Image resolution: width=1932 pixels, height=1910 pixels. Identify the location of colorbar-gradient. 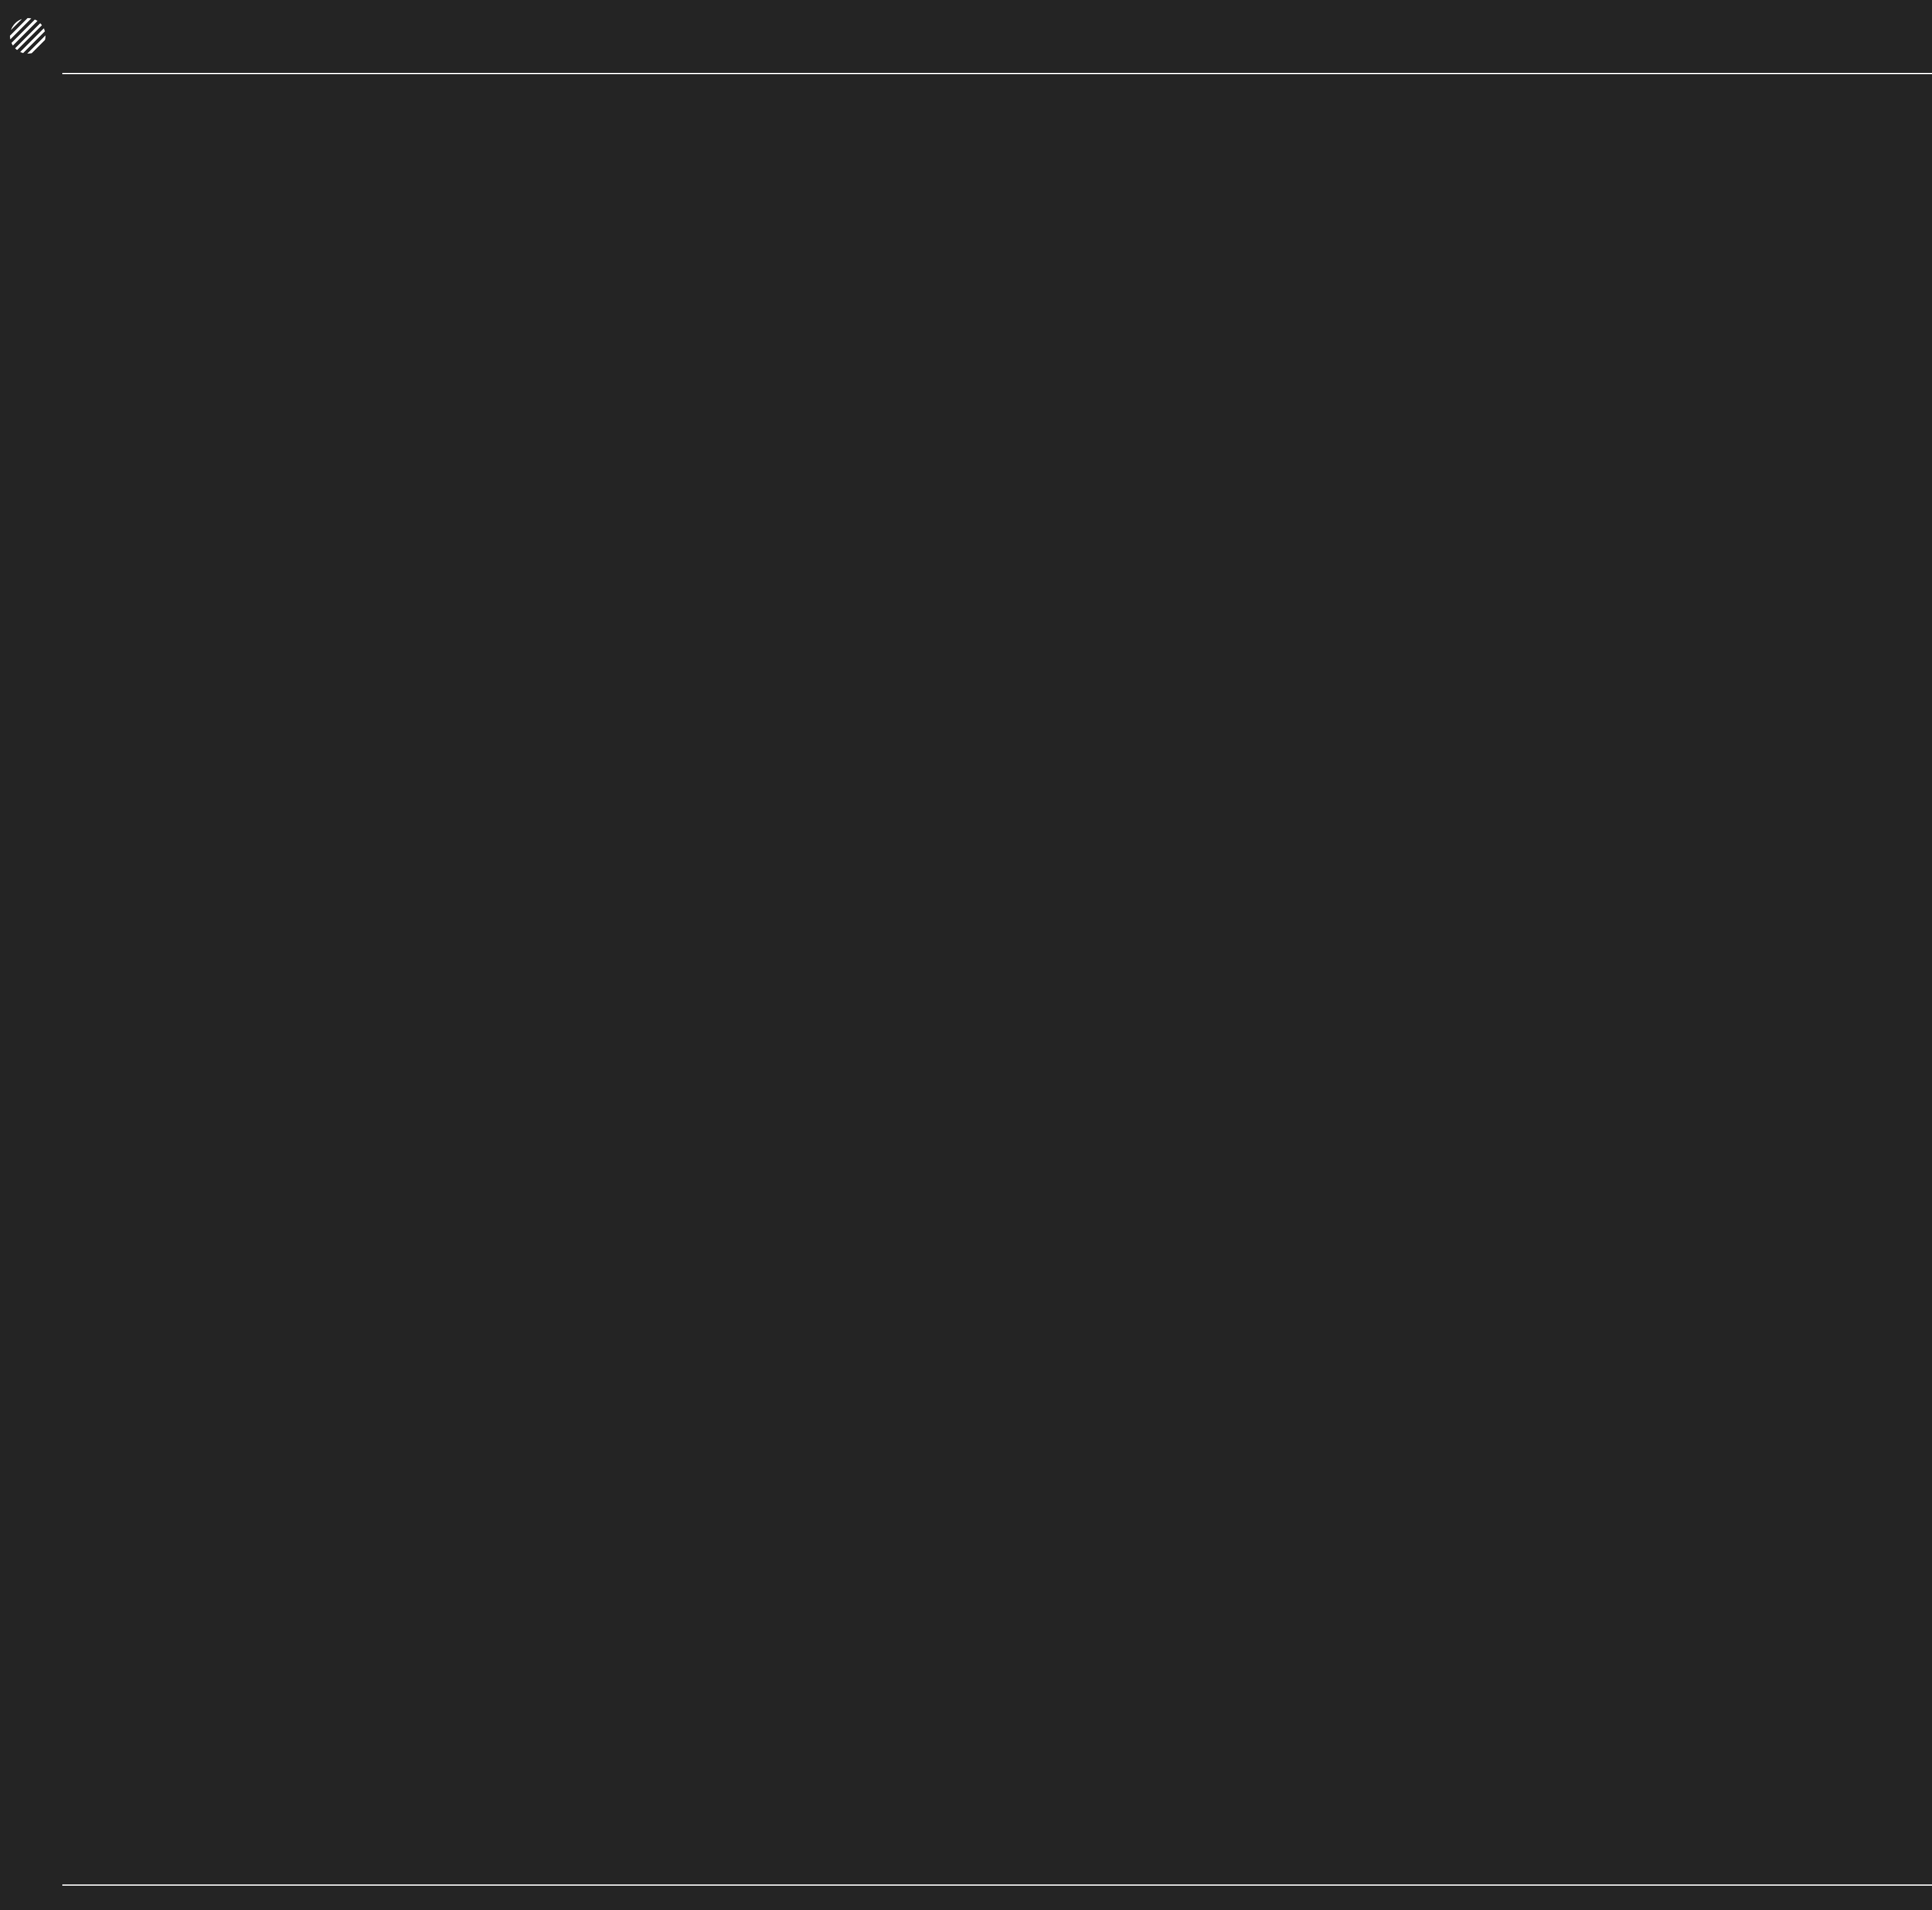
(997, 19).